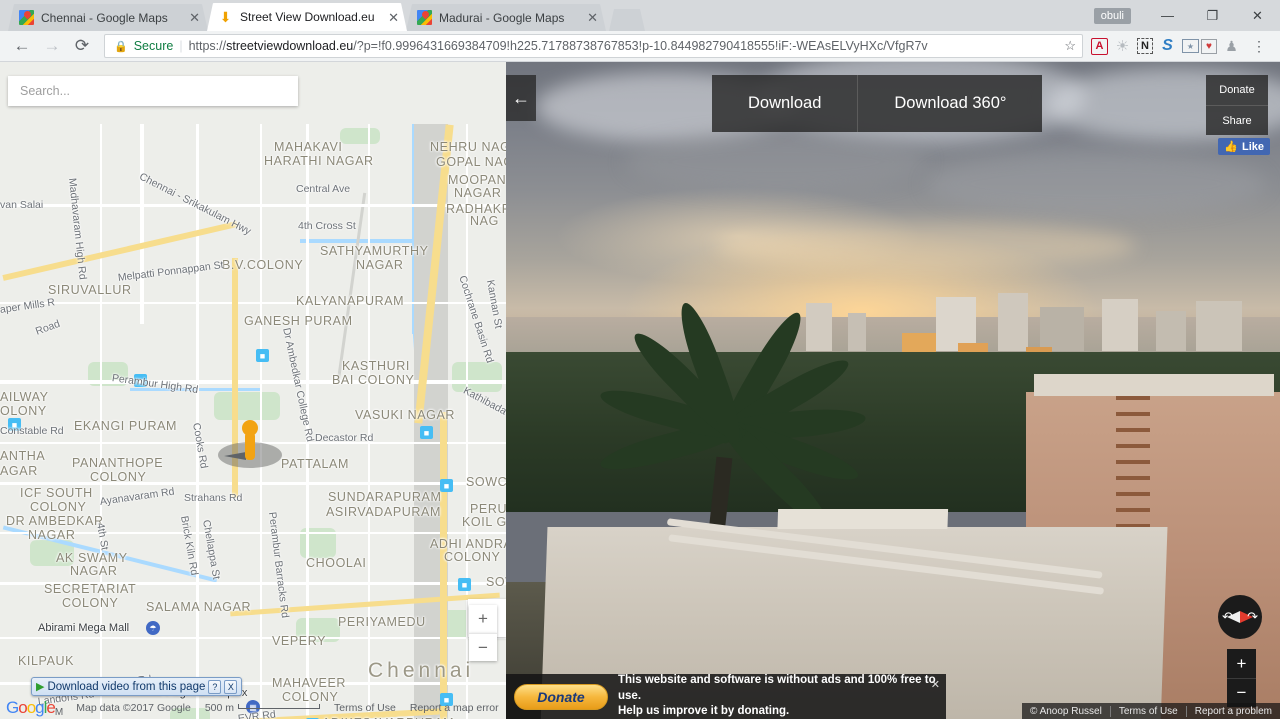 The image size is (1280, 720). What do you see at coordinates (1099, 46) in the screenshot?
I see `adobe-acrobat-icon: A` at bounding box center [1099, 46].